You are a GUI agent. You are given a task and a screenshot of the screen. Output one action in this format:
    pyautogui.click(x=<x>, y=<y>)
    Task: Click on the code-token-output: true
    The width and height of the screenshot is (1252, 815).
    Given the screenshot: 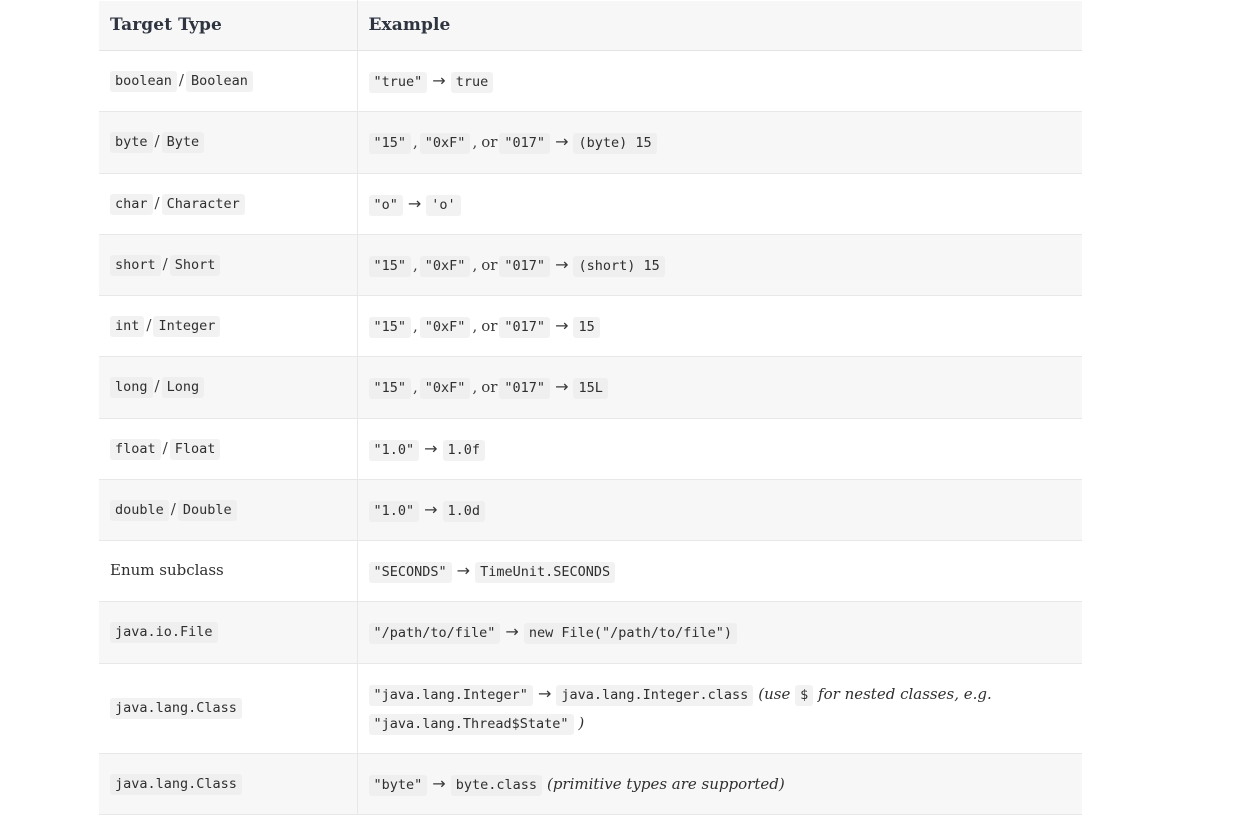 What is the action you would take?
    pyautogui.click(x=472, y=82)
    